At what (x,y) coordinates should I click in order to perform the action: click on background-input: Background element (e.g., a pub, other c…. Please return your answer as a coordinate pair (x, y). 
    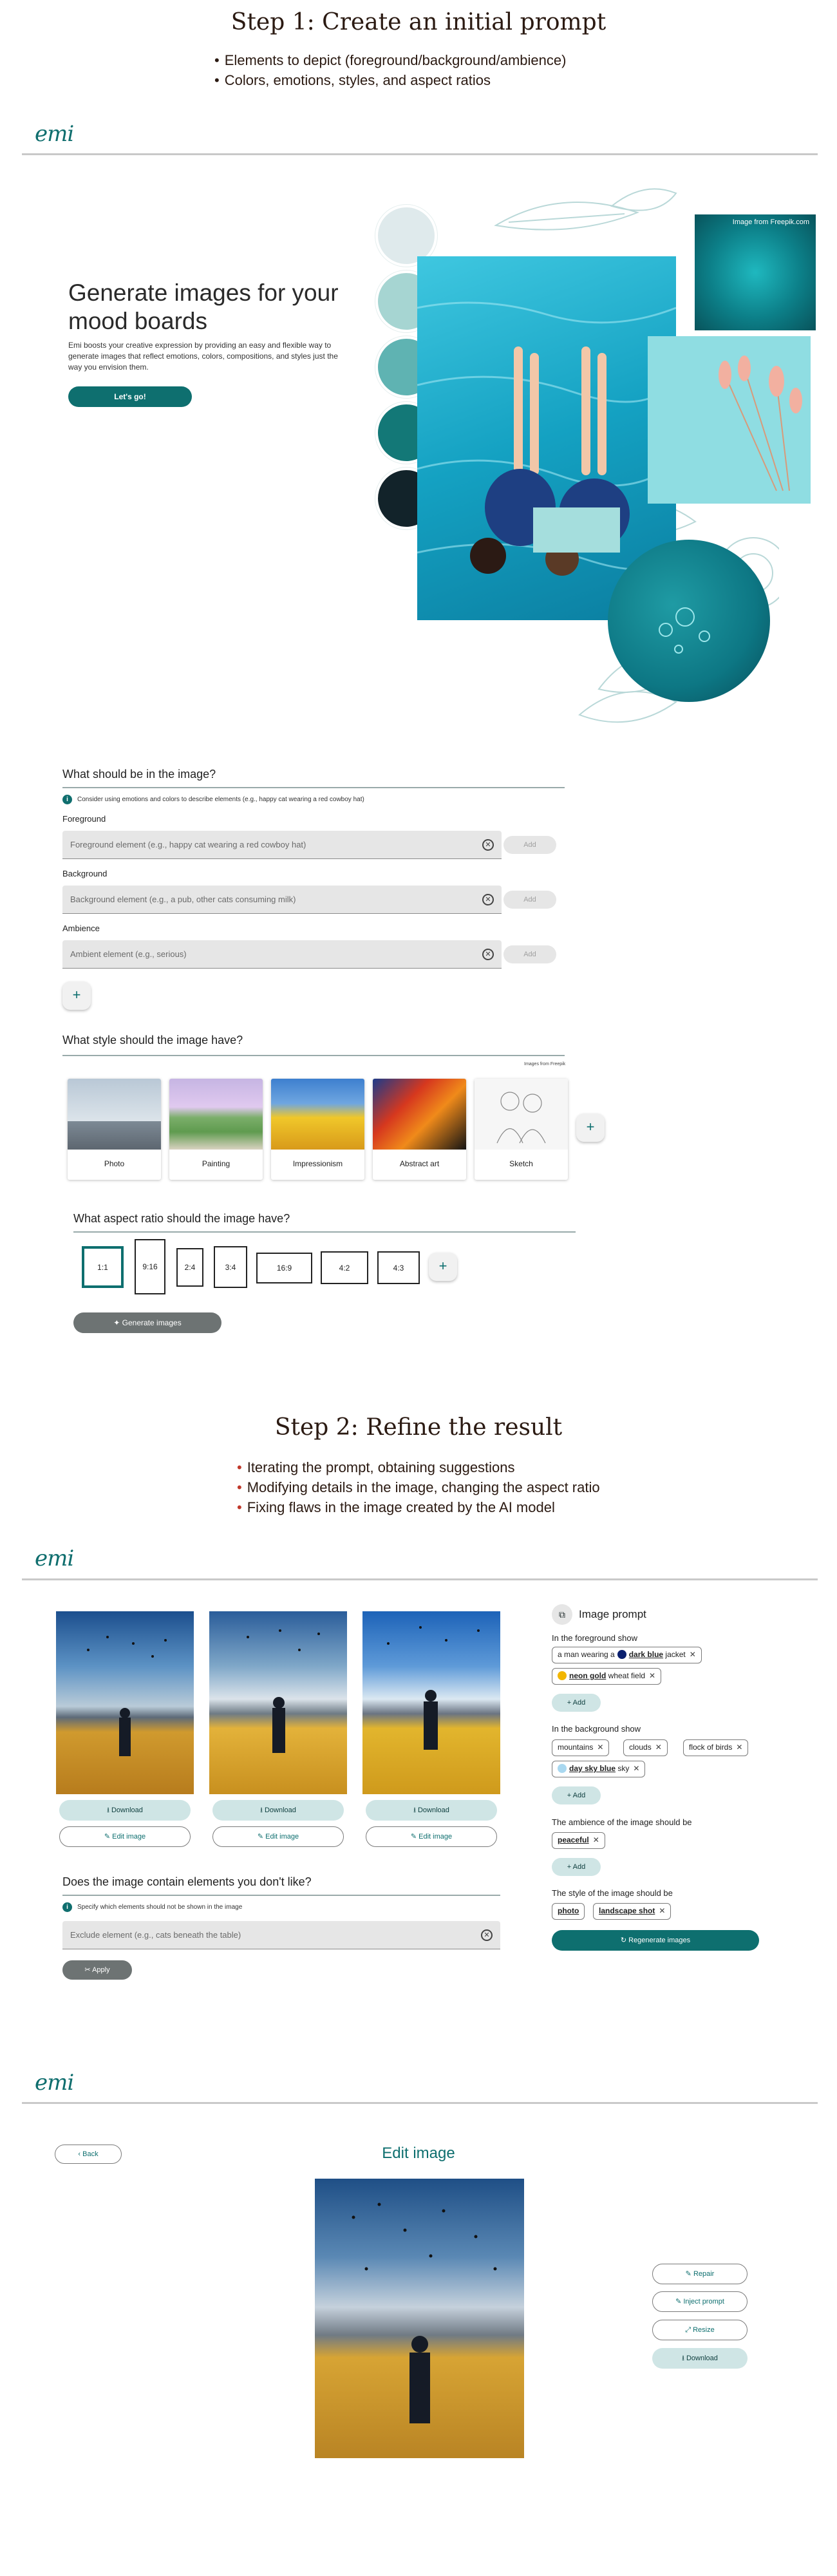
    Looking at the image, I should click on (282, 900).